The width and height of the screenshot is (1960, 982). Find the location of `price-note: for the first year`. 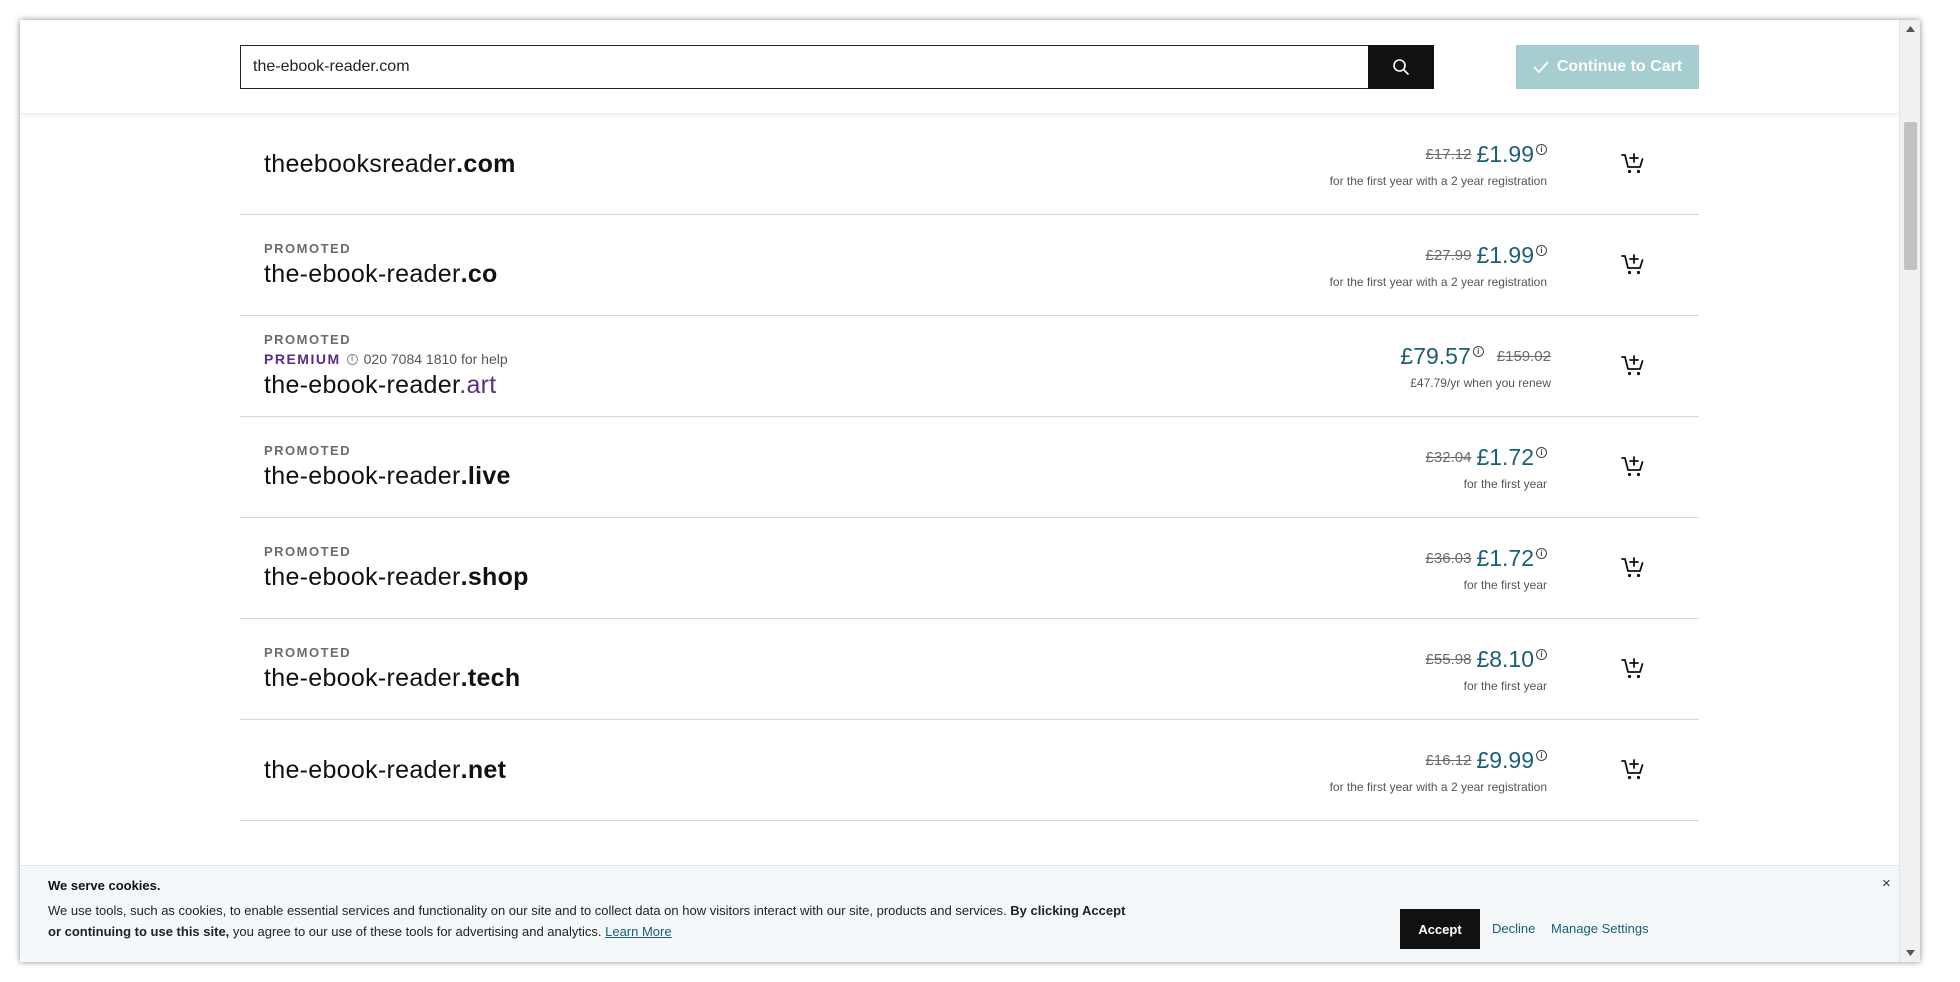

price-note: for the first year is located at coordinates (1505, 483).